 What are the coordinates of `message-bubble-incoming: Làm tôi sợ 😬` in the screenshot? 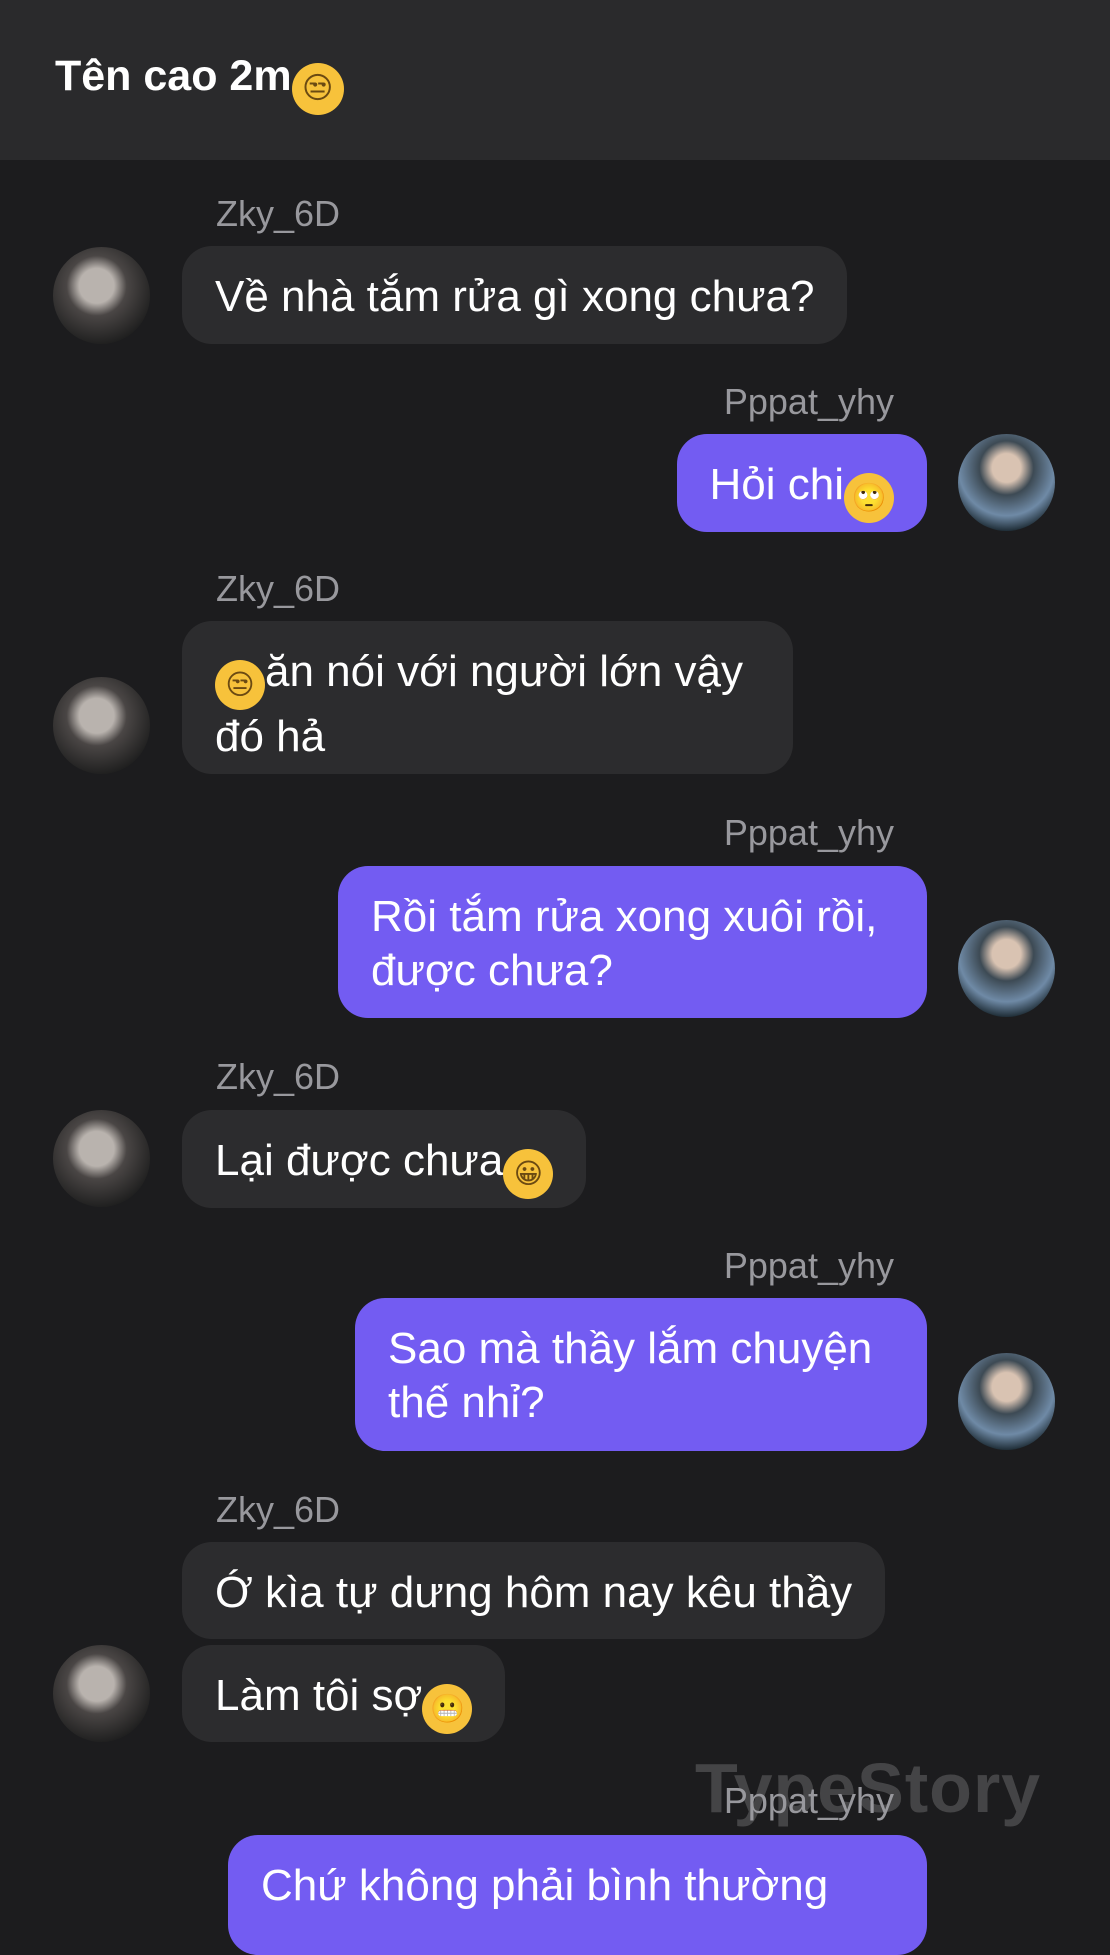 It's located at (344, 1693).